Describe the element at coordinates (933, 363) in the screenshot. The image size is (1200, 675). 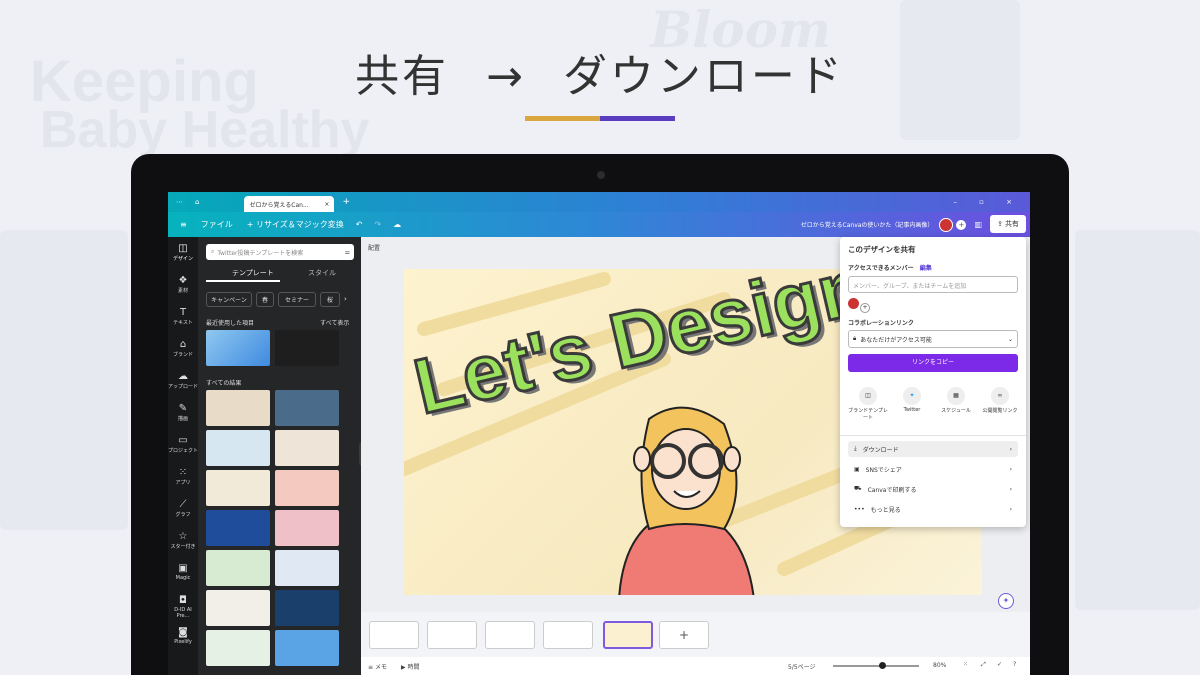
I see `copy-link-button: リンクをコピー` at that location.